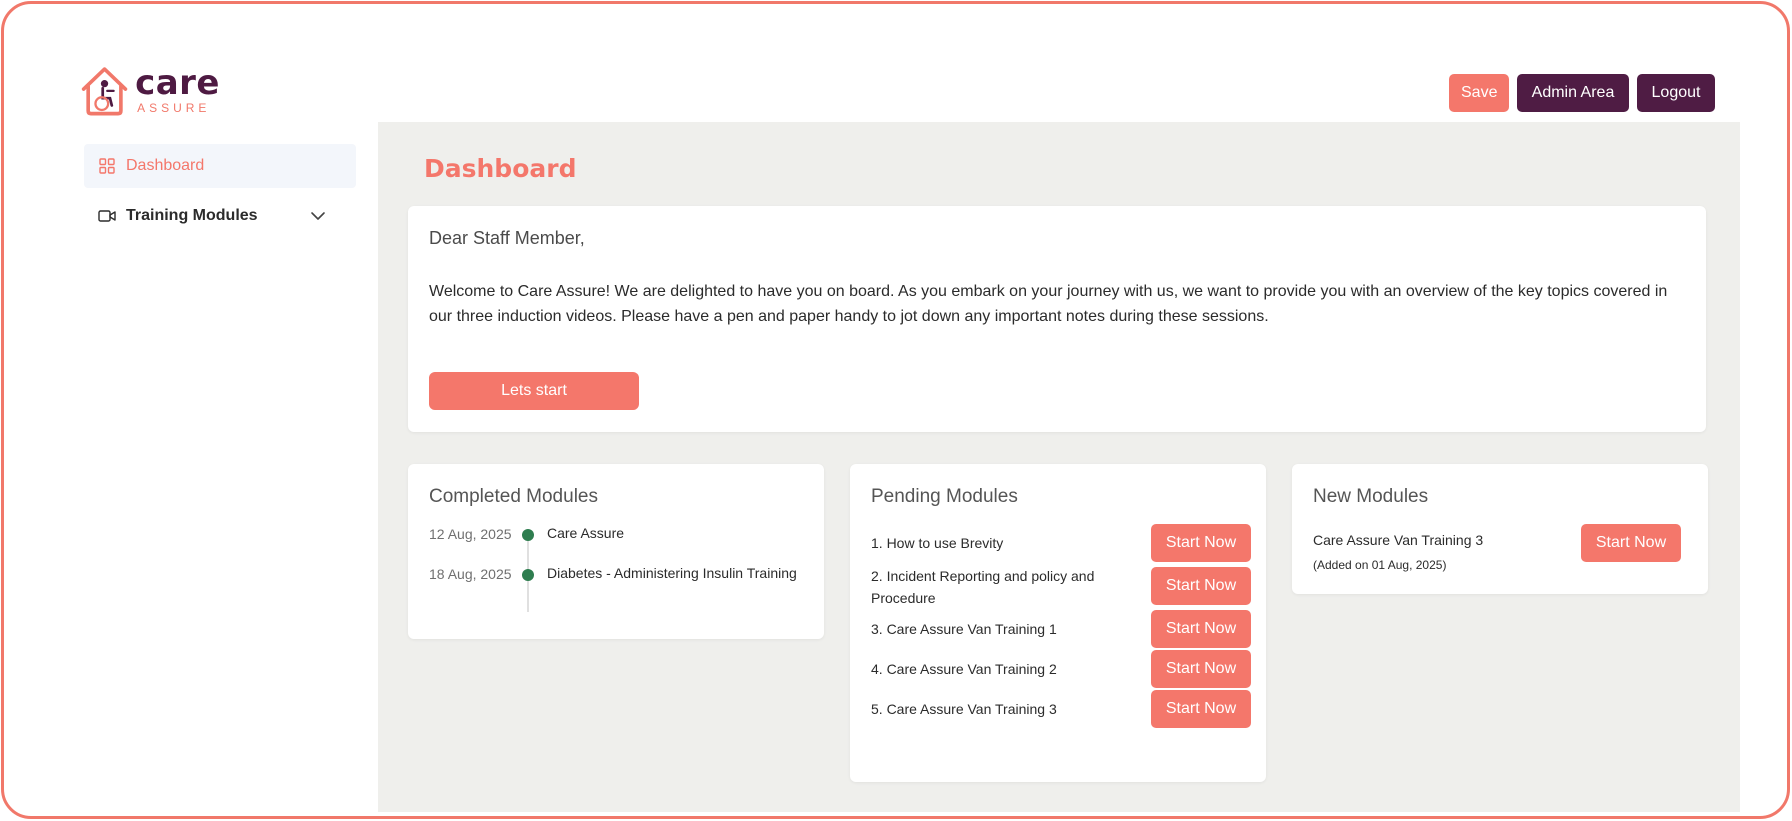 This screenshot has width=1792, height=821. I want to click on pending-module-label: 5. Care Assure Van Training 3, so click(964, 709).